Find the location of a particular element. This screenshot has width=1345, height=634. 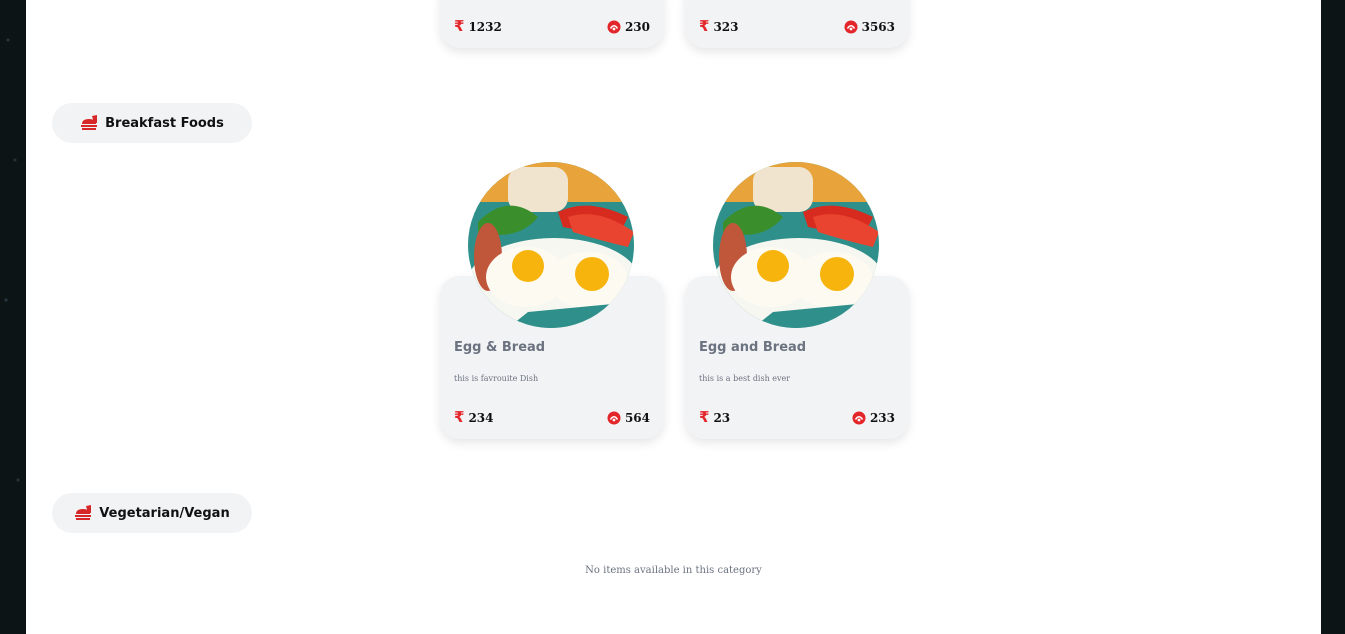

category-breakfast-foods: Breakfast Foods is located at coordinates (152, 123).